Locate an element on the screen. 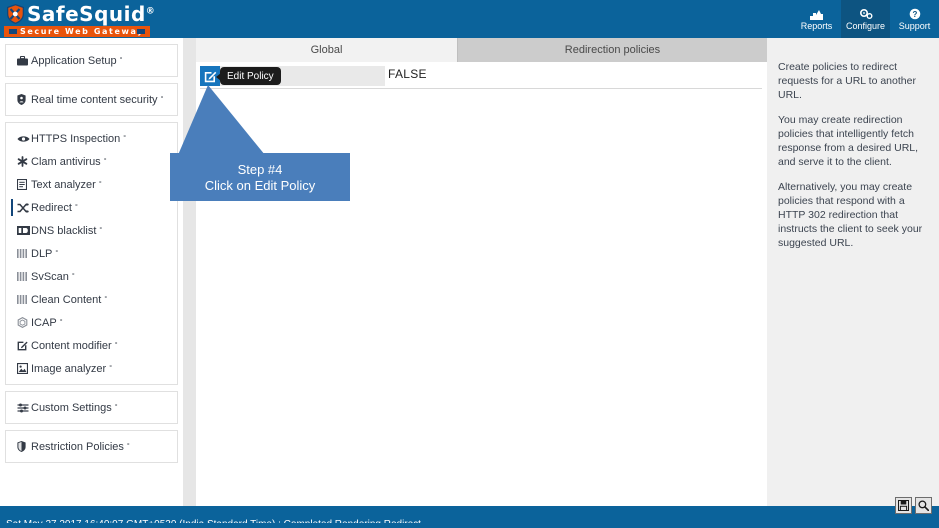 The image size is (939, 528). sidebar-label: DNS blacklist is located at coordinates (64, 230).